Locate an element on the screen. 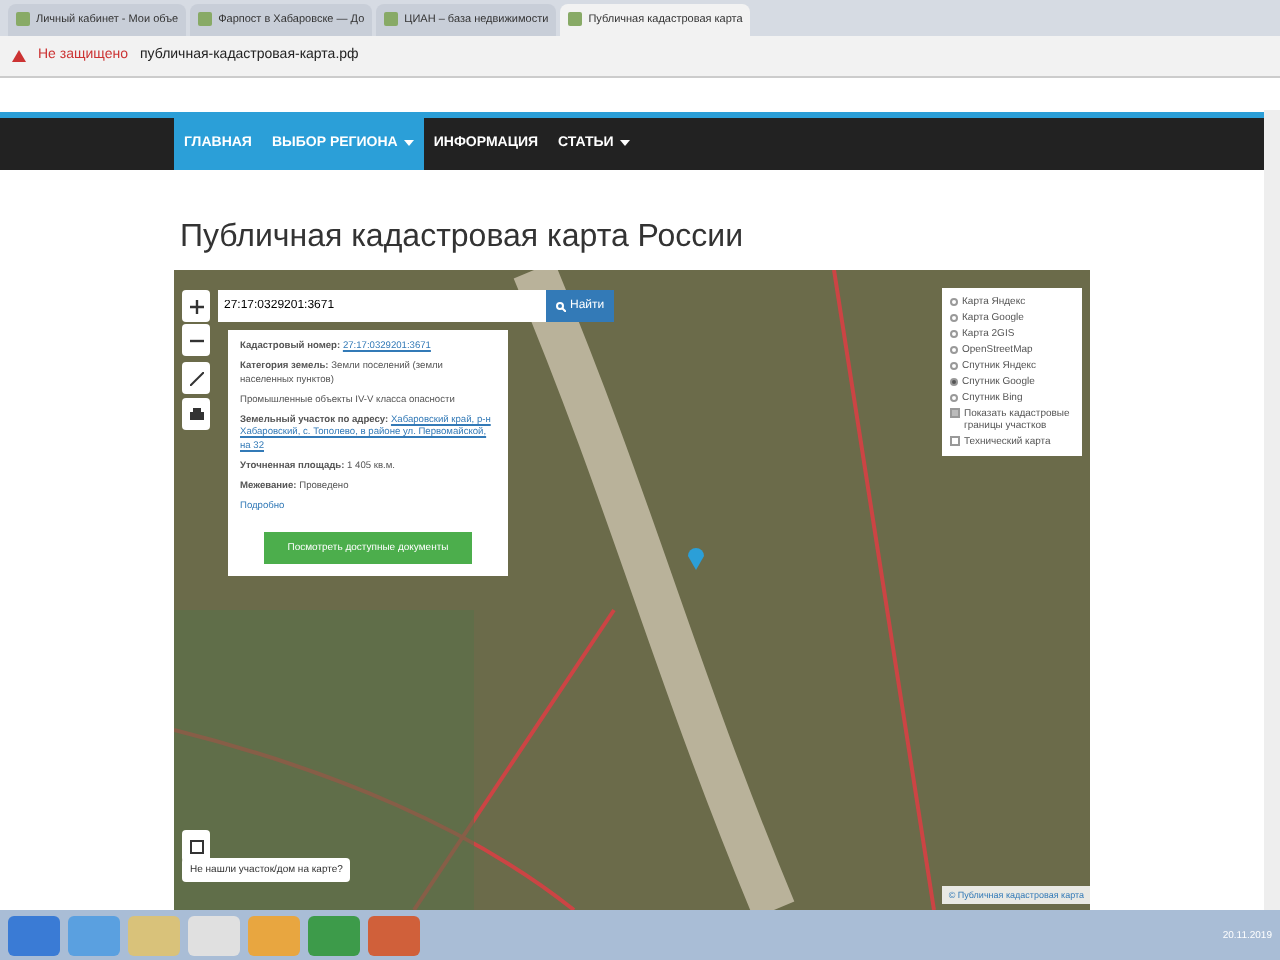 Image resolution: width=1280 pixels, height=960 pixels. scrollbar is located at coordinates (1272, 510).